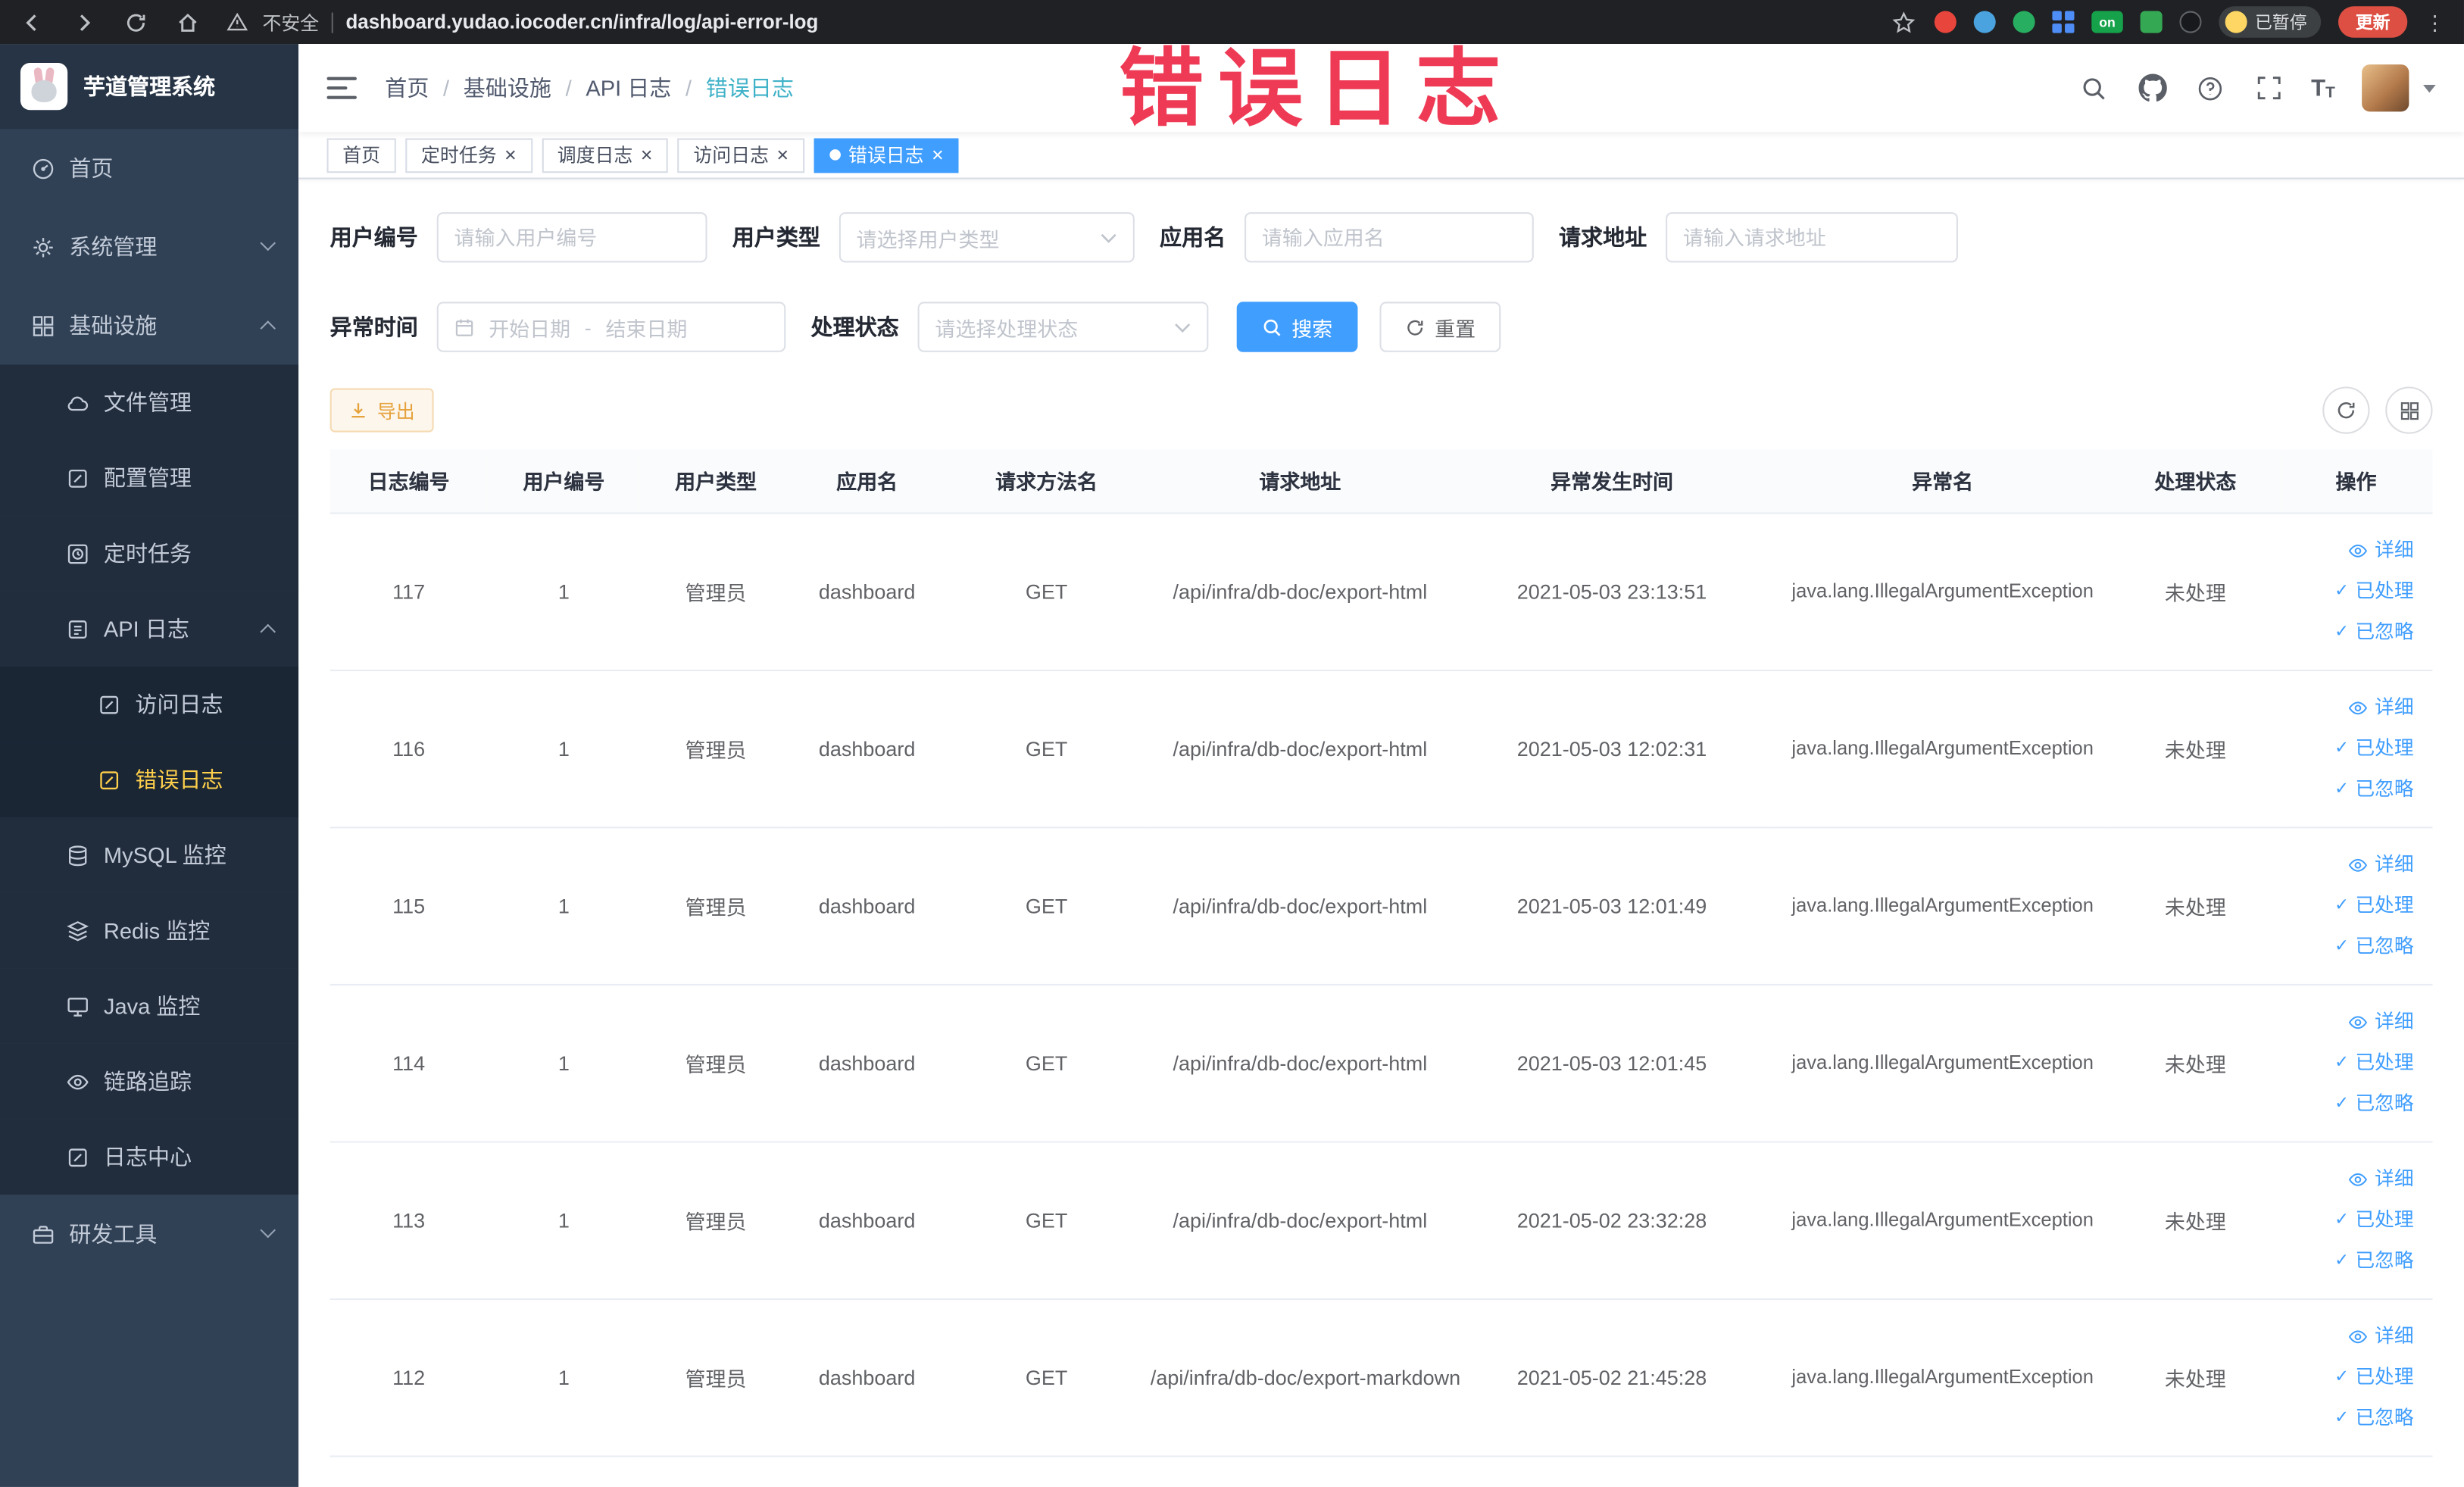 This screenshot has height=1487, width=2464. Describe the element at coordinates (2195, 1220) in the screenshot. I see `cell-status: 未处理` at that location.